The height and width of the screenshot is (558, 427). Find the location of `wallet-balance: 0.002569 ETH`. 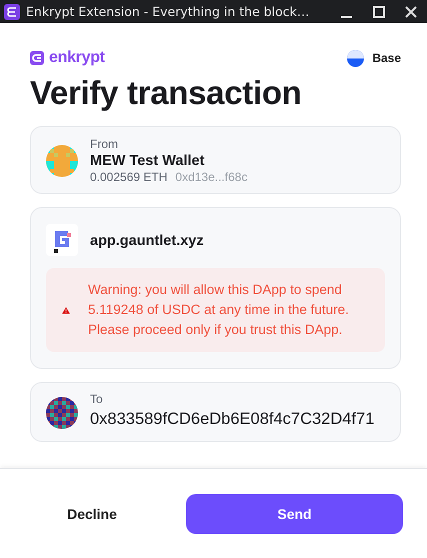

wallet-balance: 0.002569 ETH is located at coordinates (129, 177).